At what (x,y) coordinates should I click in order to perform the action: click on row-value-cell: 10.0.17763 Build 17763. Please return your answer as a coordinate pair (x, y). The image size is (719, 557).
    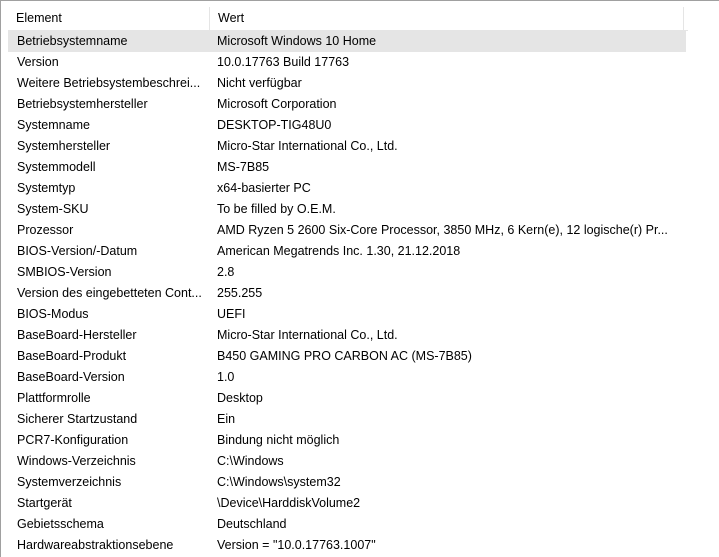
    Looking at the image, I should click on (283, 62).